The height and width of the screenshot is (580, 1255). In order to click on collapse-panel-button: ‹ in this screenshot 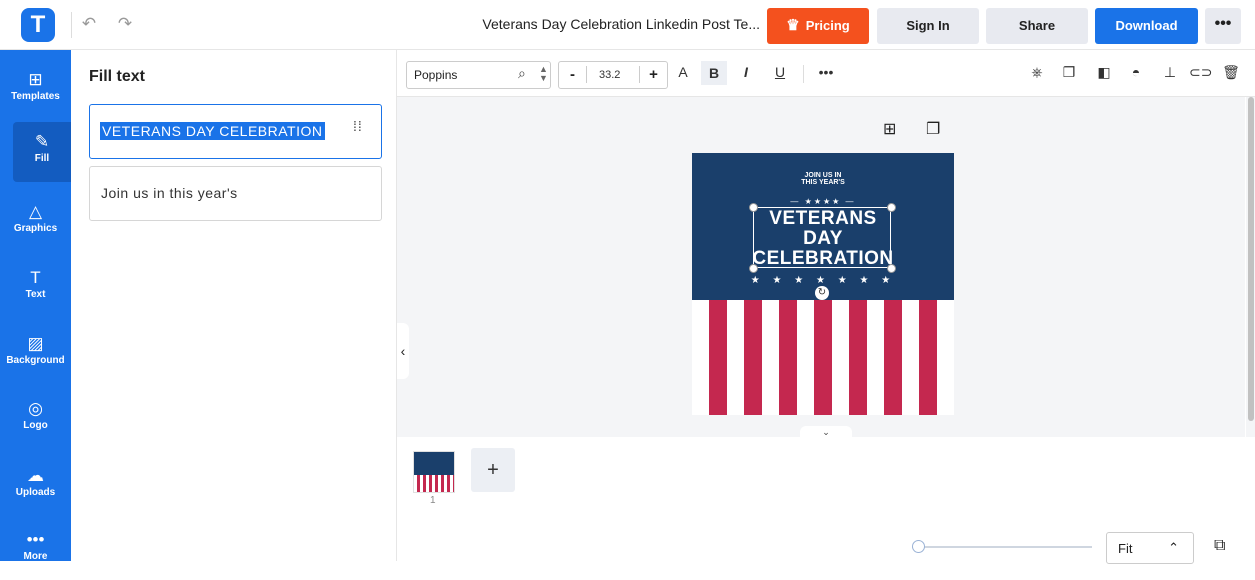, I will do `click(403, 351)`.